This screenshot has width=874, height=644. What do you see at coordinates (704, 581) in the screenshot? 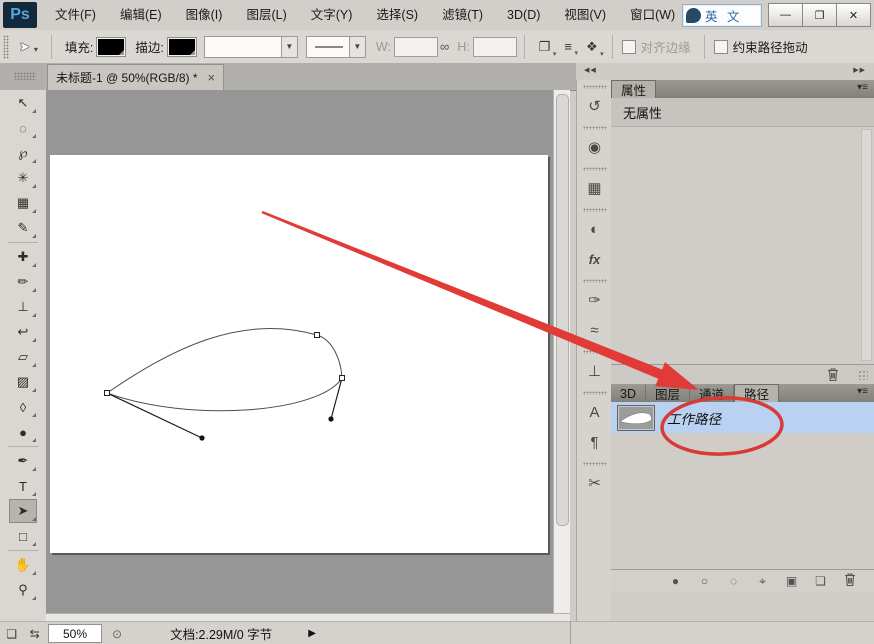
I see `stroke-path-button: ○` at bounding box center [704, 581].